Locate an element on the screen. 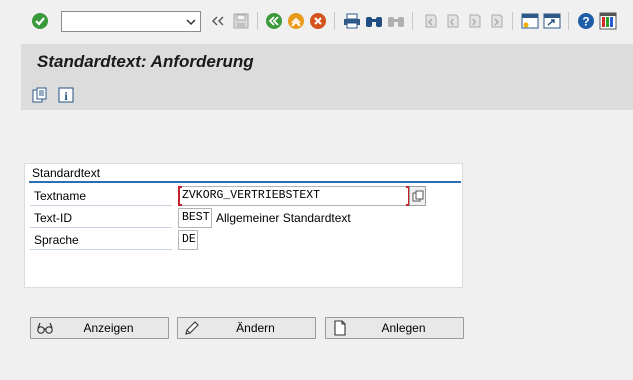 The image size is (633, 380). back-icon is located at coordinates (274, 21).